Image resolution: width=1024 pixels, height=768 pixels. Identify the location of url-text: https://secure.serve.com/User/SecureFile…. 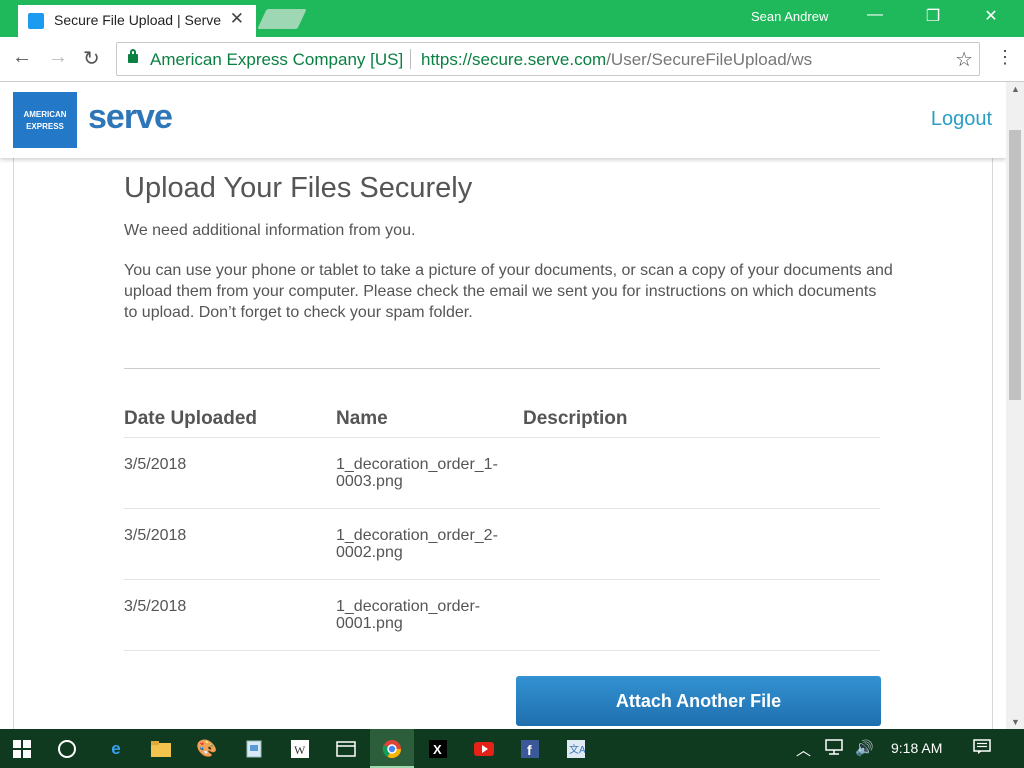
(616, 60).